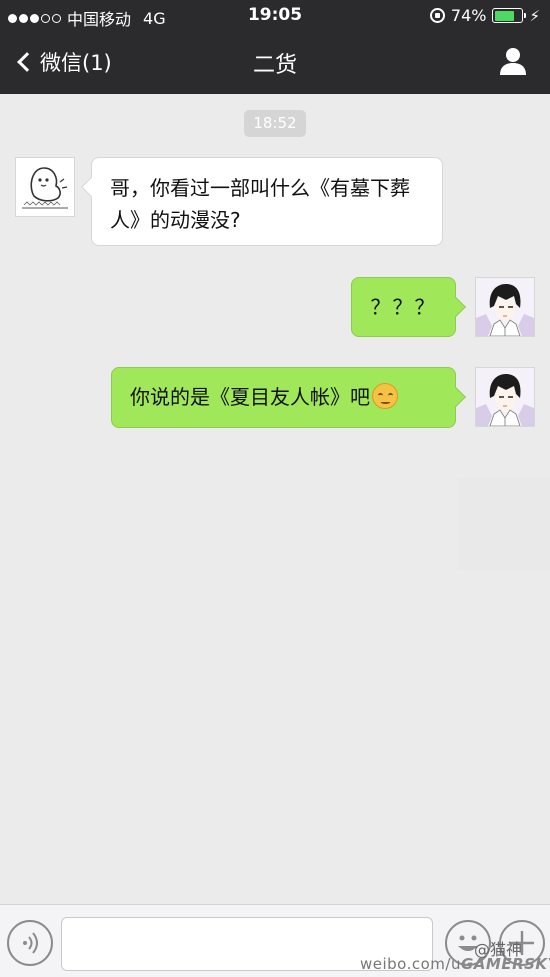 The height and width of the screenshot is (977, 550). What do you see at coordinates (385, 396) in the screenshot?
I see `relieved-face-icon` at bounding box center [385, 396].